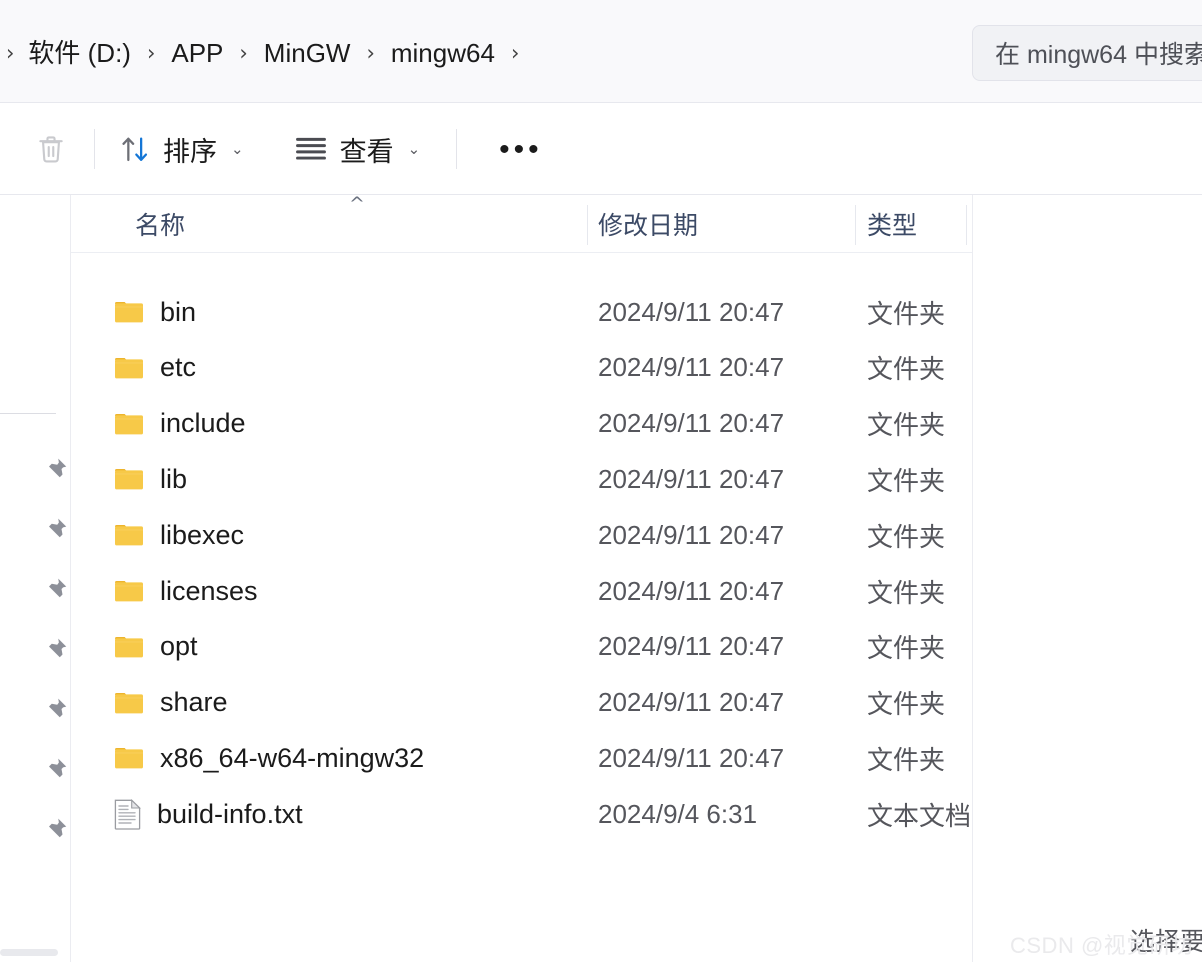 The width and height of the screenshot is (1202, 962). What do you see at coordinates (1102, 945) in the screenshot?
I see `watermark: CSDN @视觉研坊` at bounding box center [1102, 945].